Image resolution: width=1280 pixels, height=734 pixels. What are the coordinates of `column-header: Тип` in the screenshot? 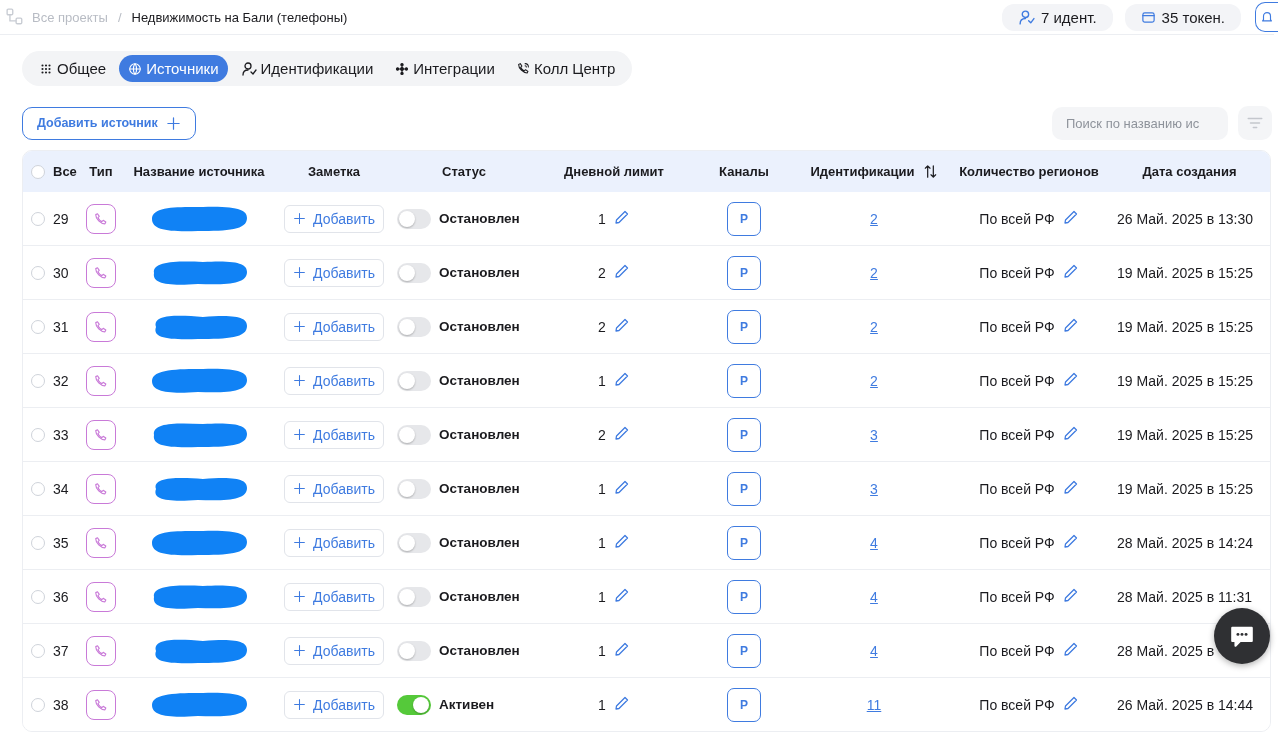 It's located at (101, 171).